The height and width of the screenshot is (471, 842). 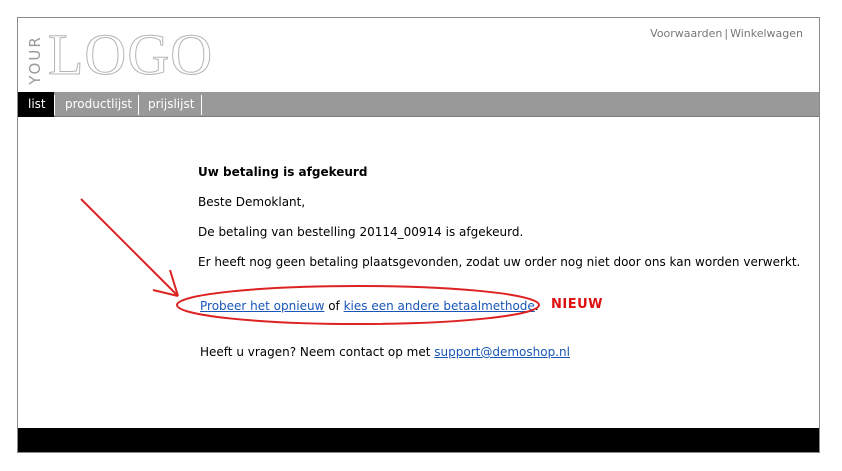 I want to click on nav-item-prijslijst: prijslijst, so click(x=171, y=104).